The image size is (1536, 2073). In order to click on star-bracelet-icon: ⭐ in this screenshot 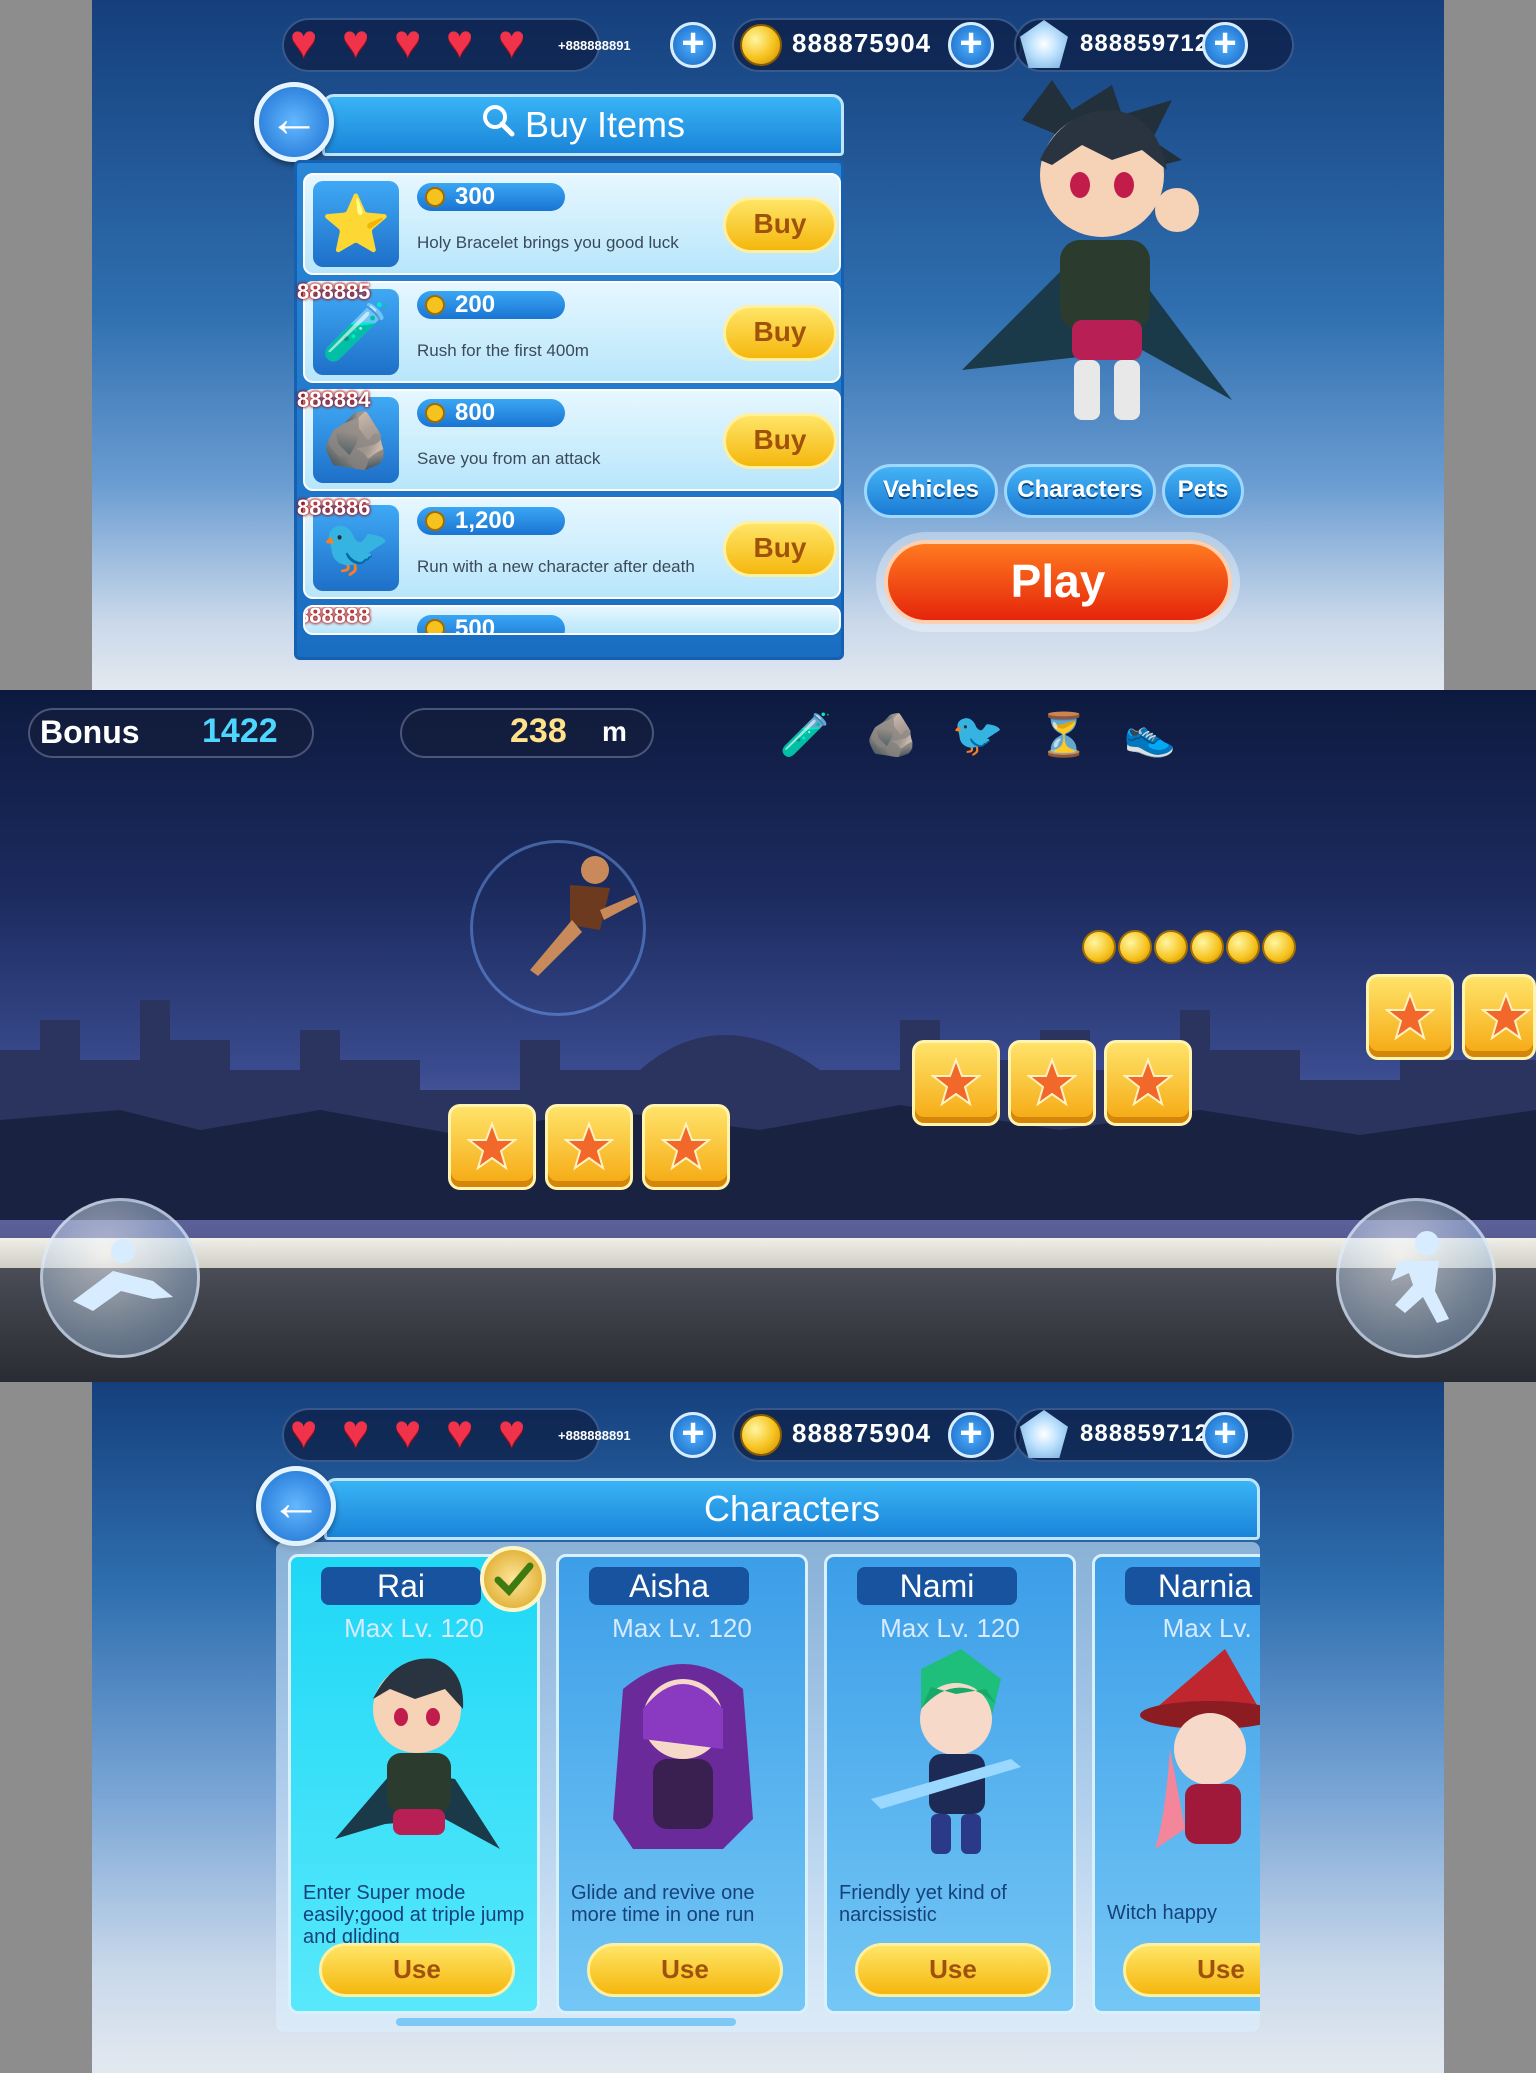, I will do `click(356, 224)`.